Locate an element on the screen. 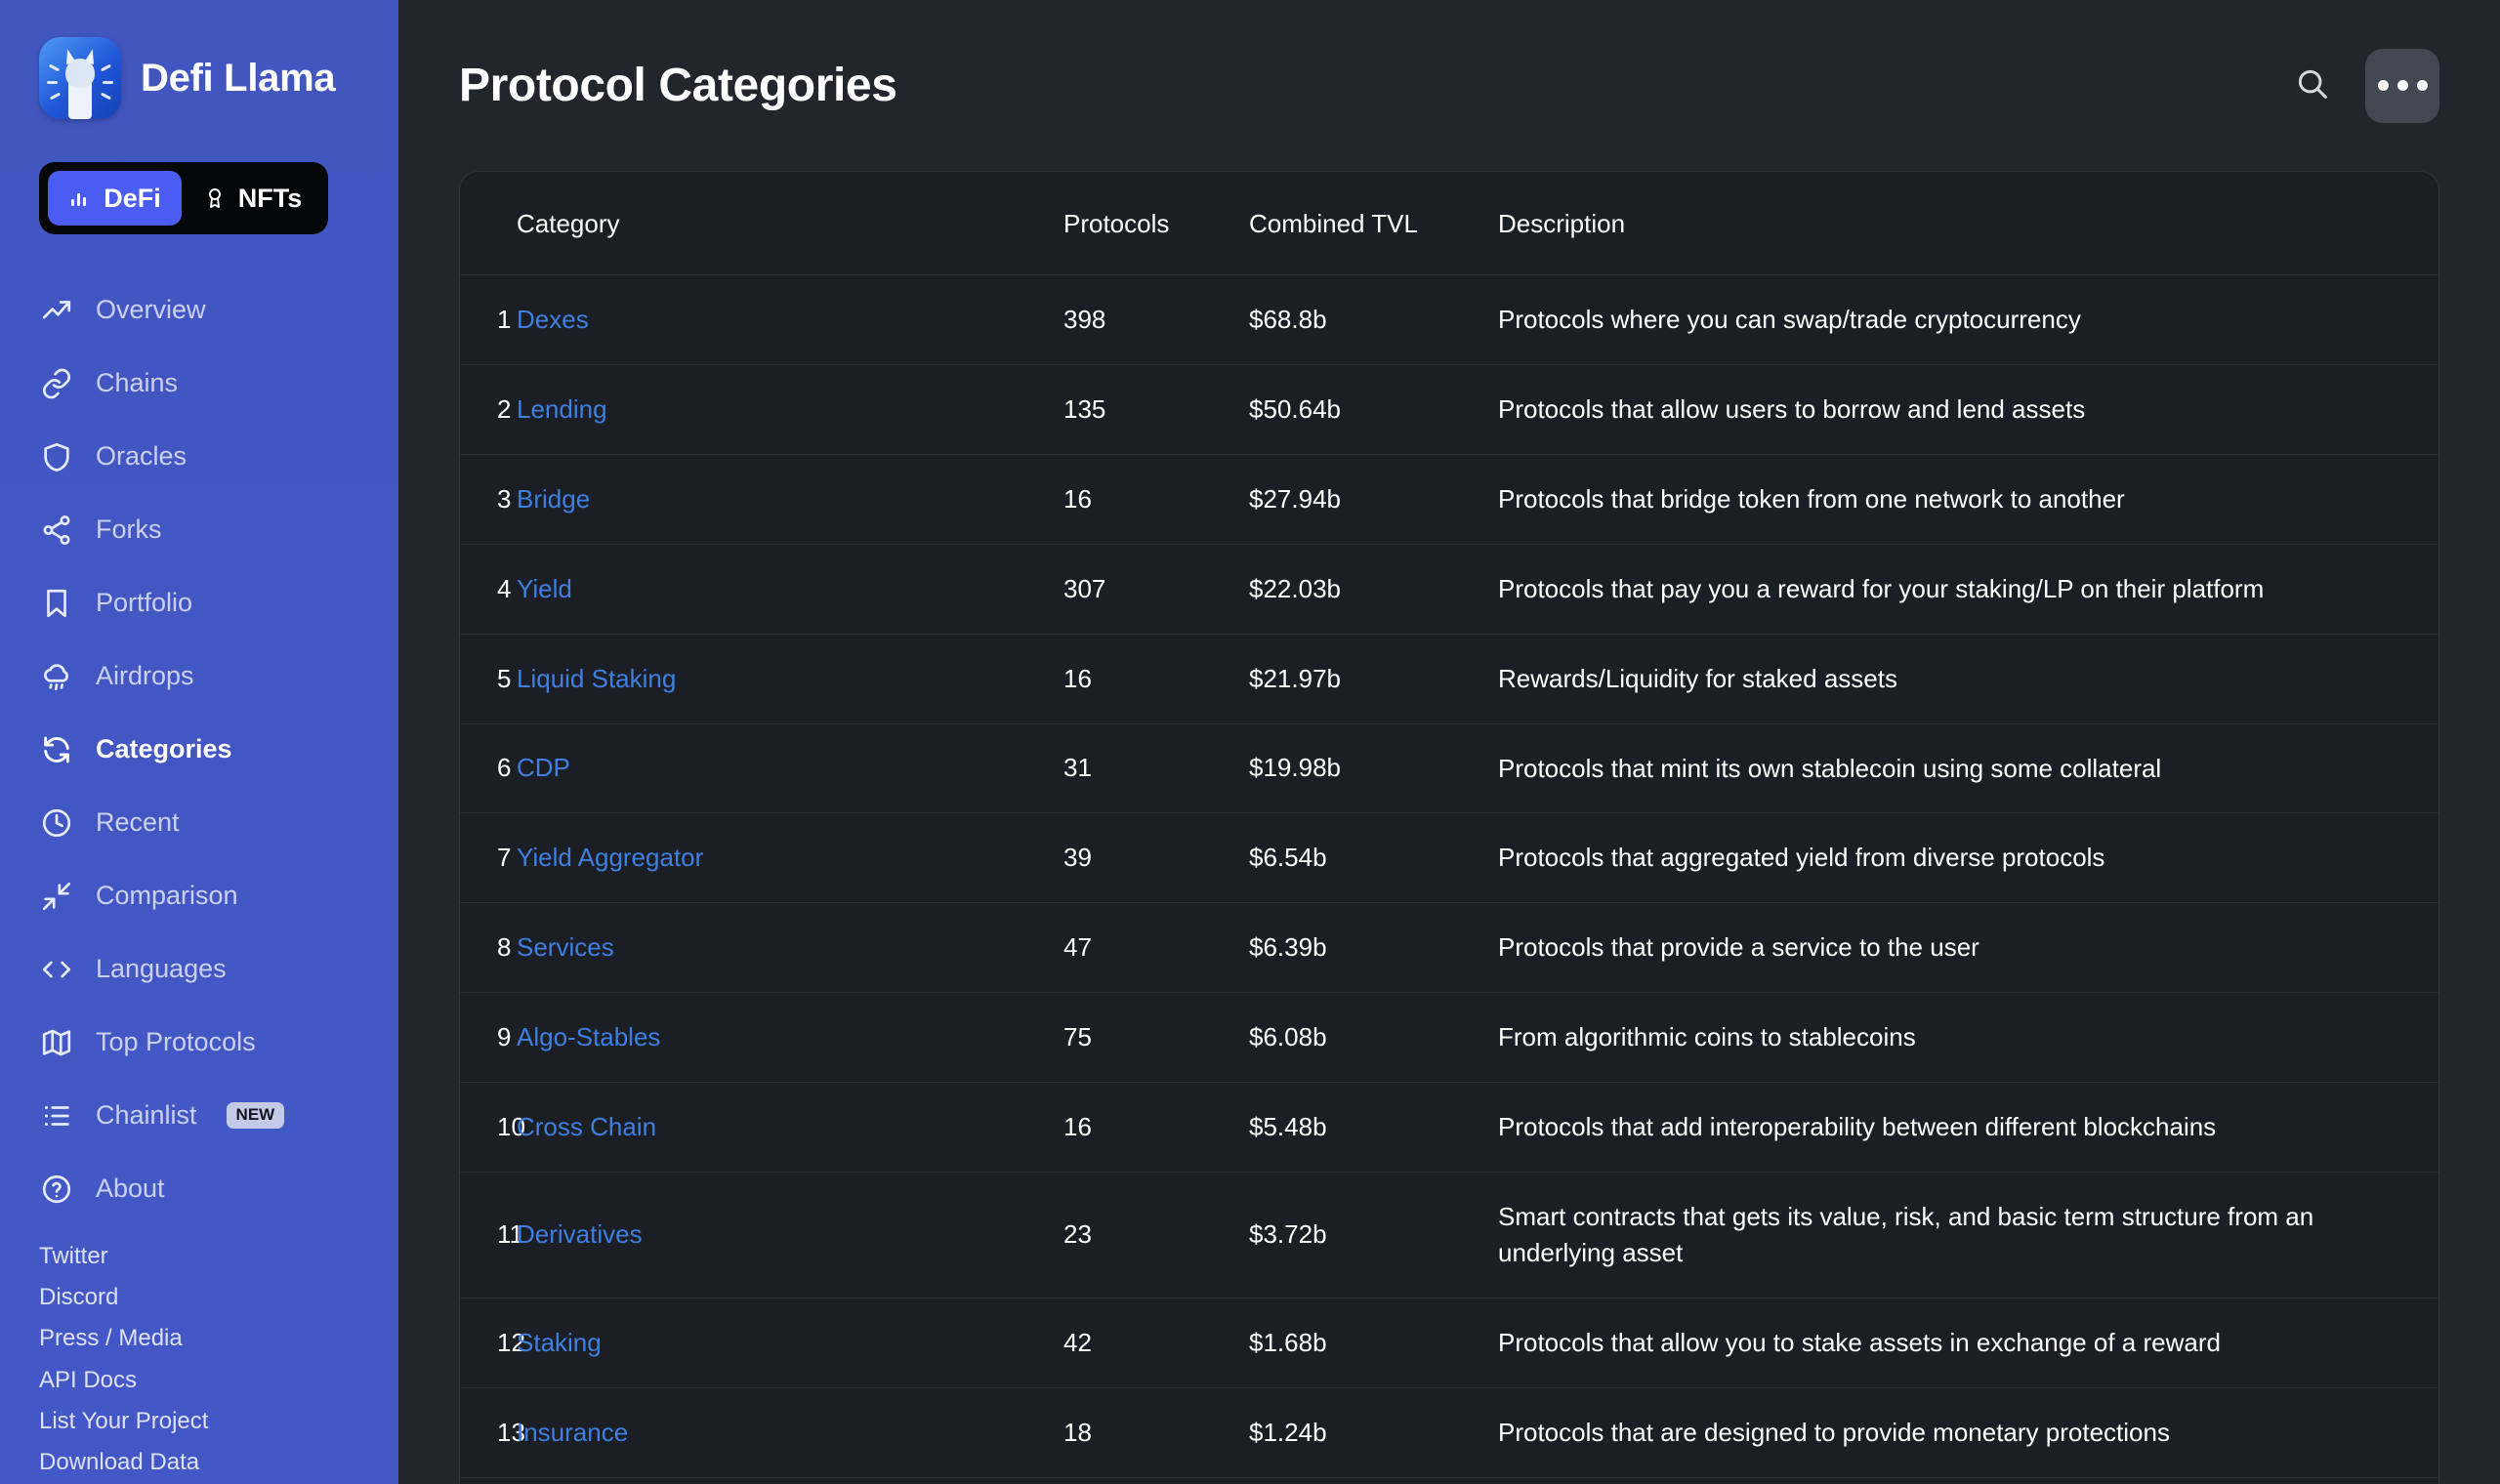 Image resolution: width=2500 pixels, height=1484 pixels. page-title: Protocol Categories is located at coordinates (678, 86).